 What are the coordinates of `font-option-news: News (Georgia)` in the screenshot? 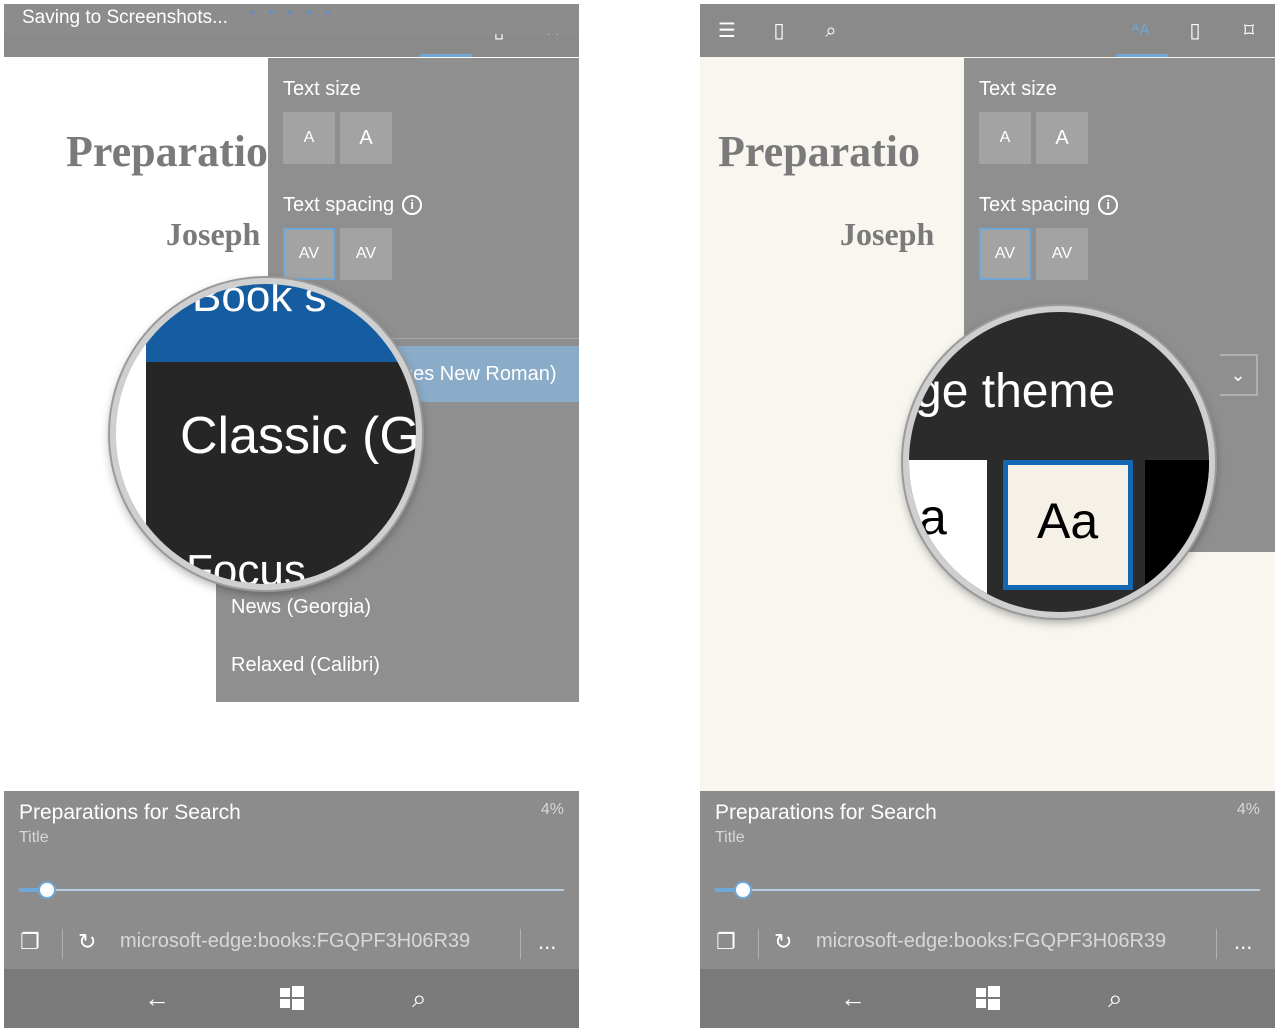 It's located at (301, 607).